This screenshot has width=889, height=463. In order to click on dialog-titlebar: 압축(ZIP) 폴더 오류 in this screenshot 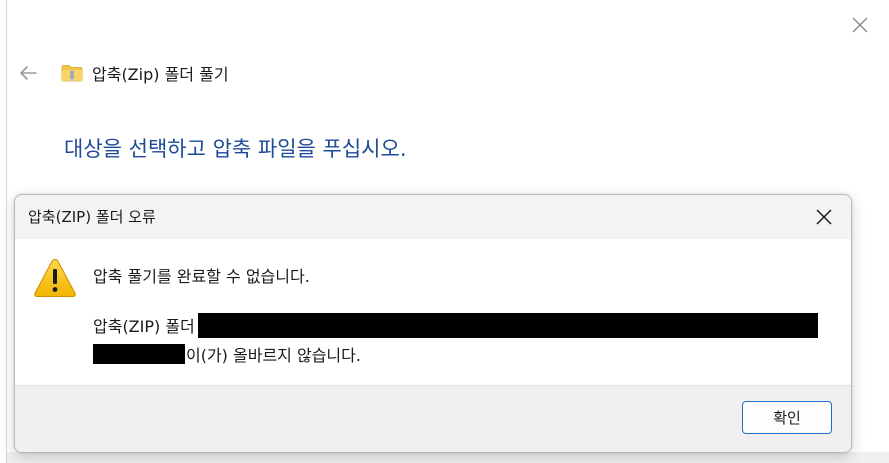, I will do `click(433, 217)`.